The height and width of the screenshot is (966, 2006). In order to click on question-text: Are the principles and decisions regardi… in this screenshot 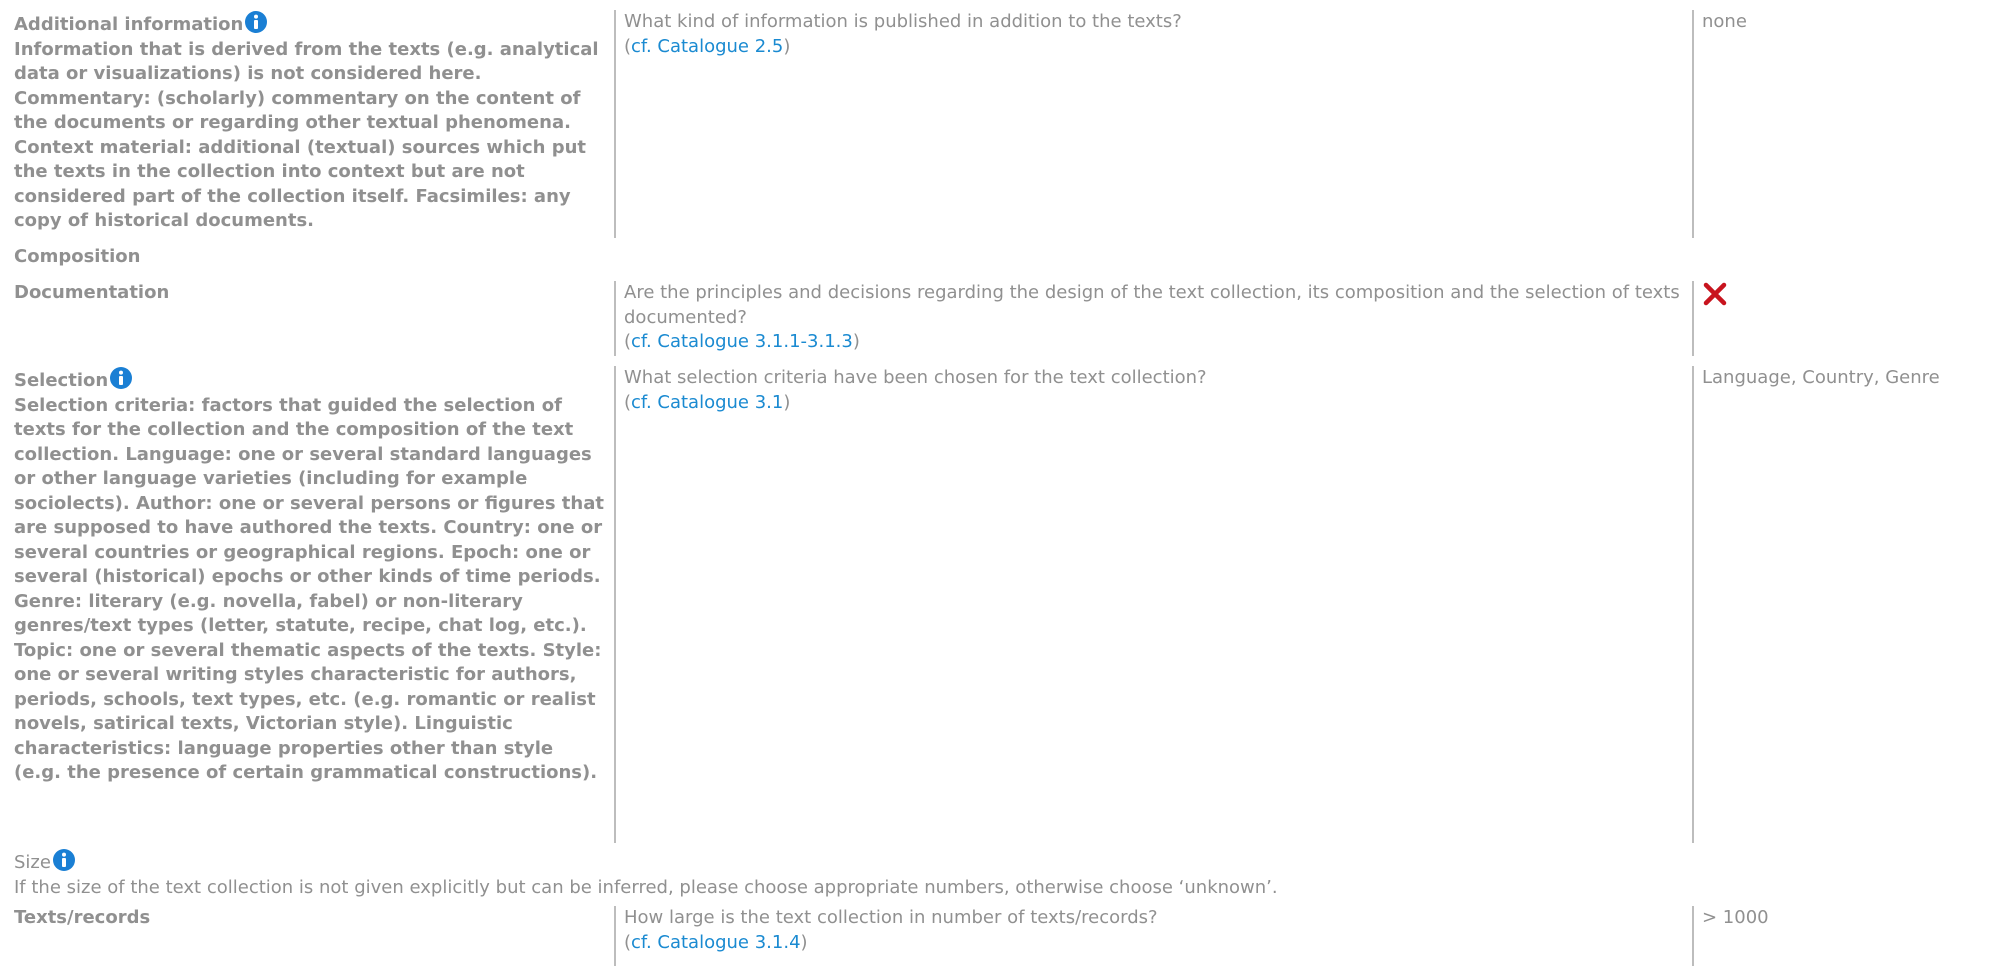, I will do `click(1152, 305)`.